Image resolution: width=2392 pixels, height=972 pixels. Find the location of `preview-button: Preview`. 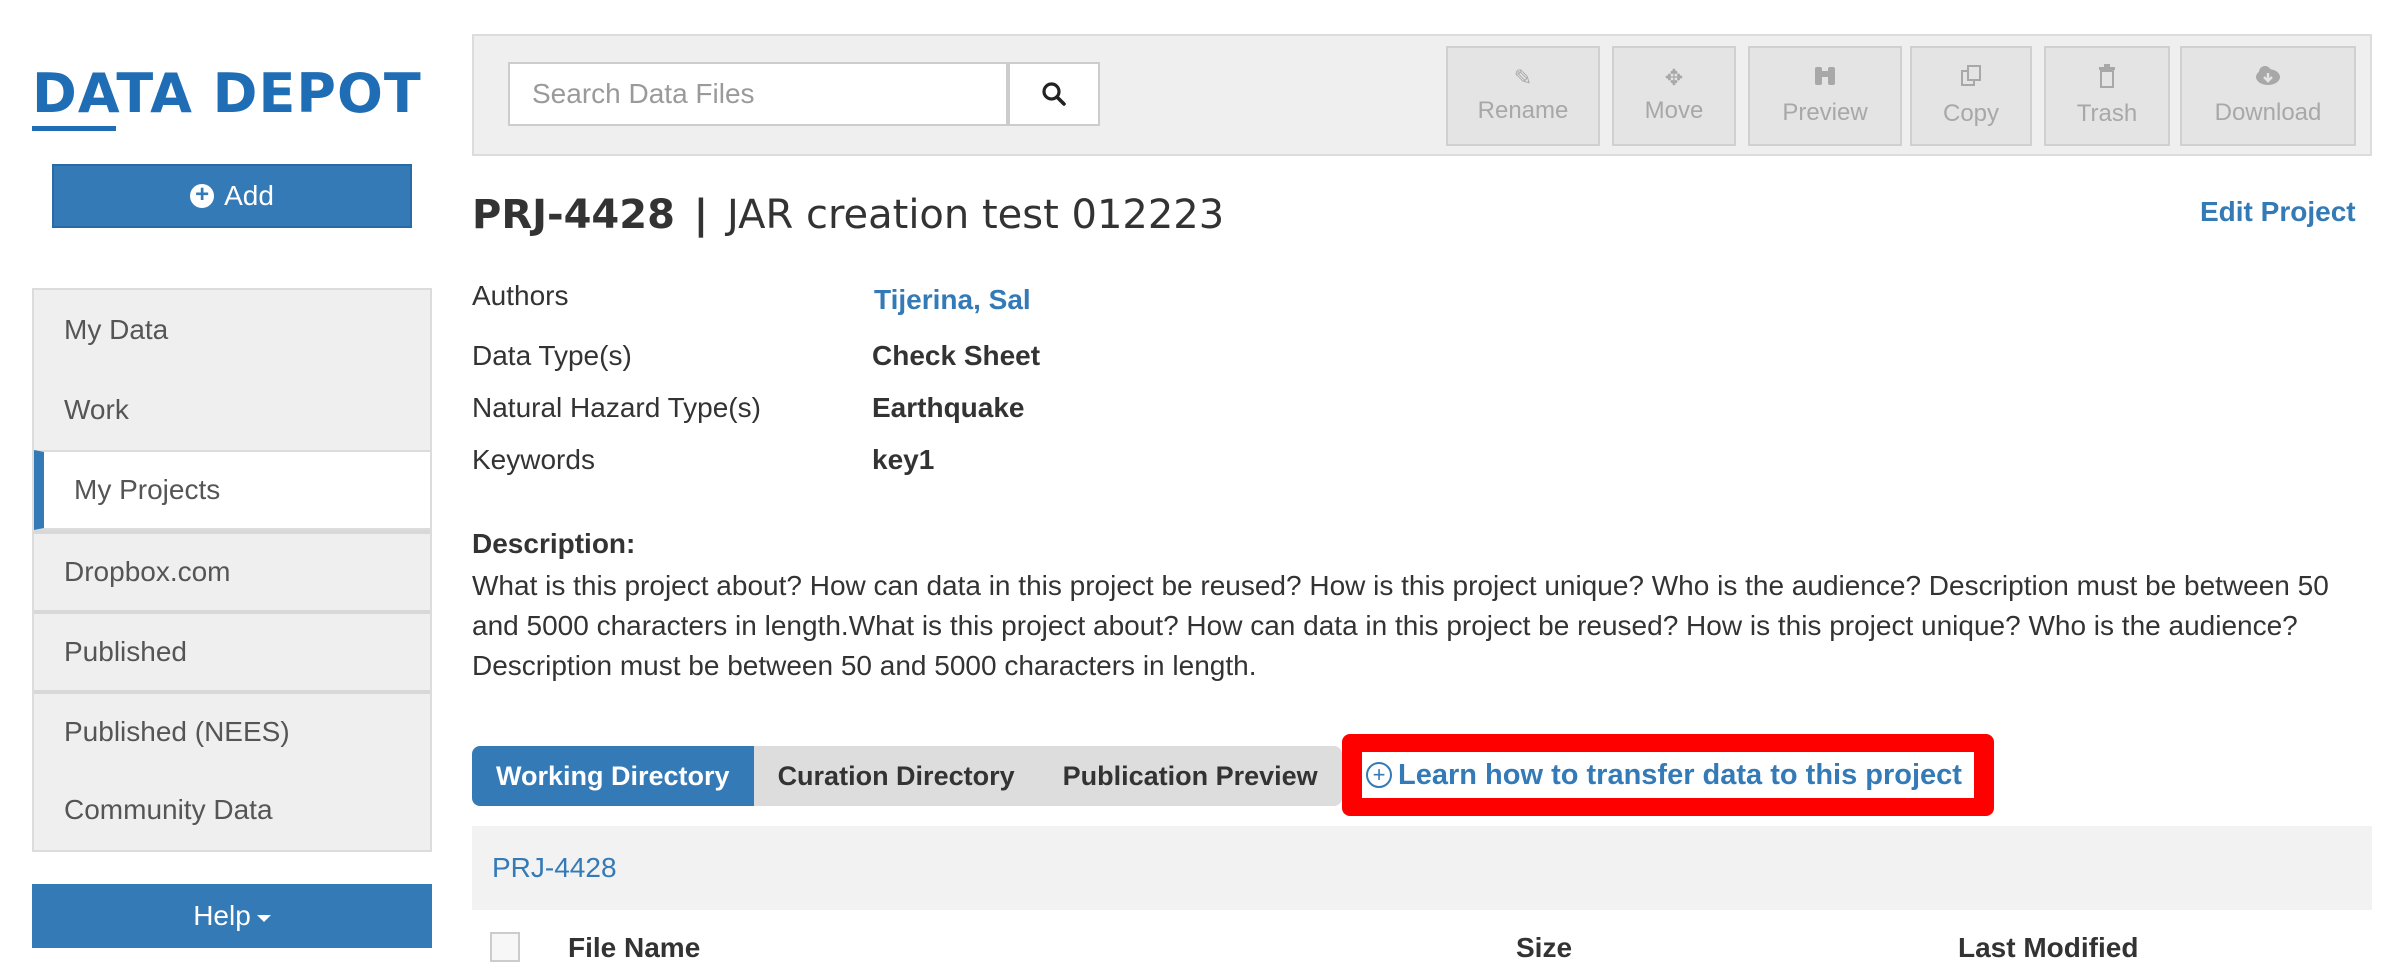

preview-button: Preview is located at coordinates (1825, 96).